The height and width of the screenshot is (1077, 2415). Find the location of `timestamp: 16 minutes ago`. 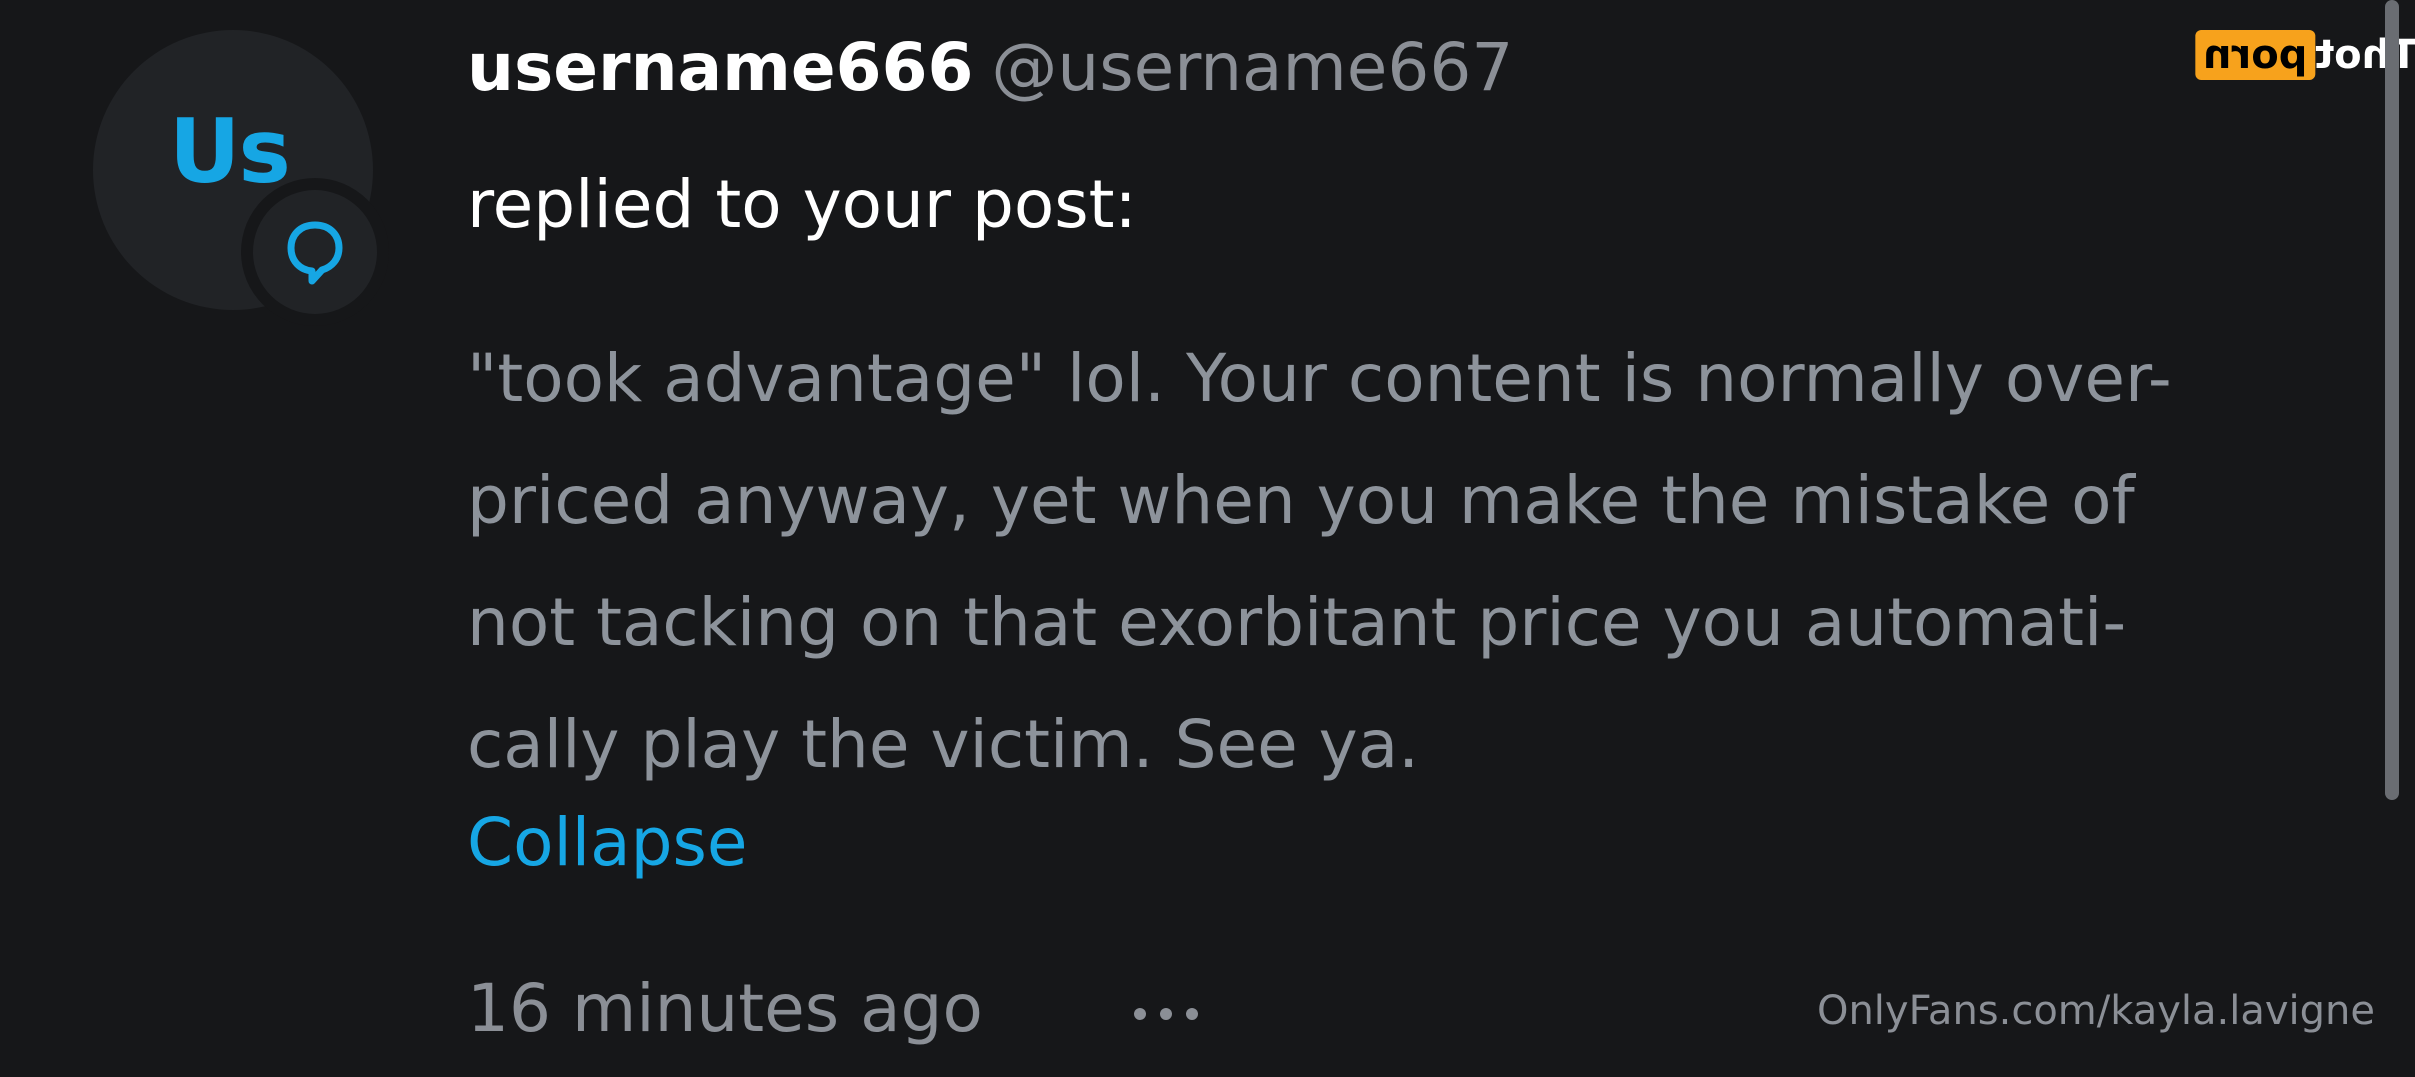

timestamp: 16 minutes ago is located at coordinates (725, 1008).